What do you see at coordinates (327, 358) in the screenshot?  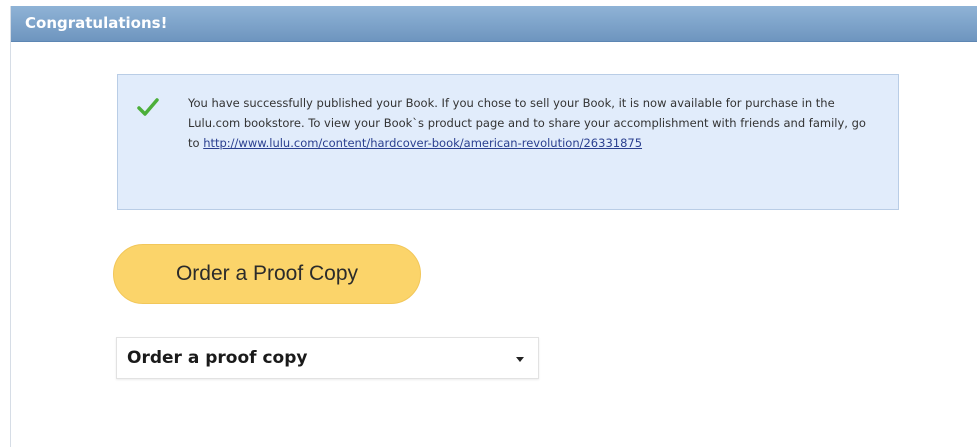 I see `order-proof-copy-select: Order a proof copy` at bounding box center [327, 358].